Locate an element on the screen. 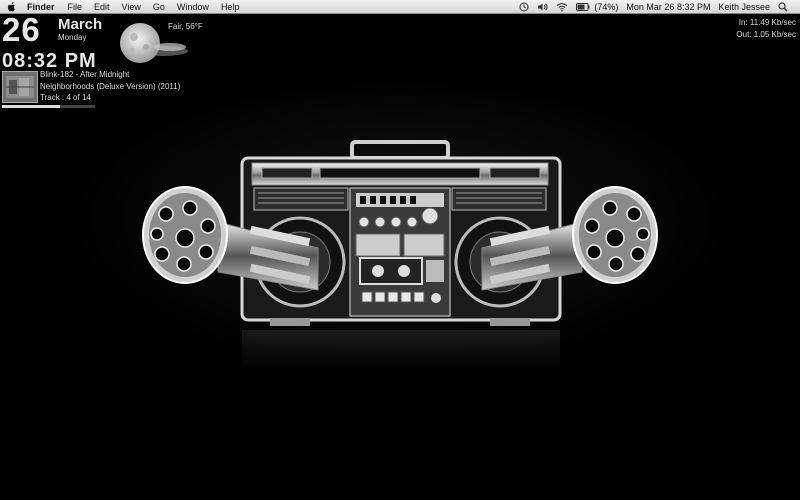 The height and width of the screenshot is (500, 800). widget-date-month: March is located at coordinates (80, 24).